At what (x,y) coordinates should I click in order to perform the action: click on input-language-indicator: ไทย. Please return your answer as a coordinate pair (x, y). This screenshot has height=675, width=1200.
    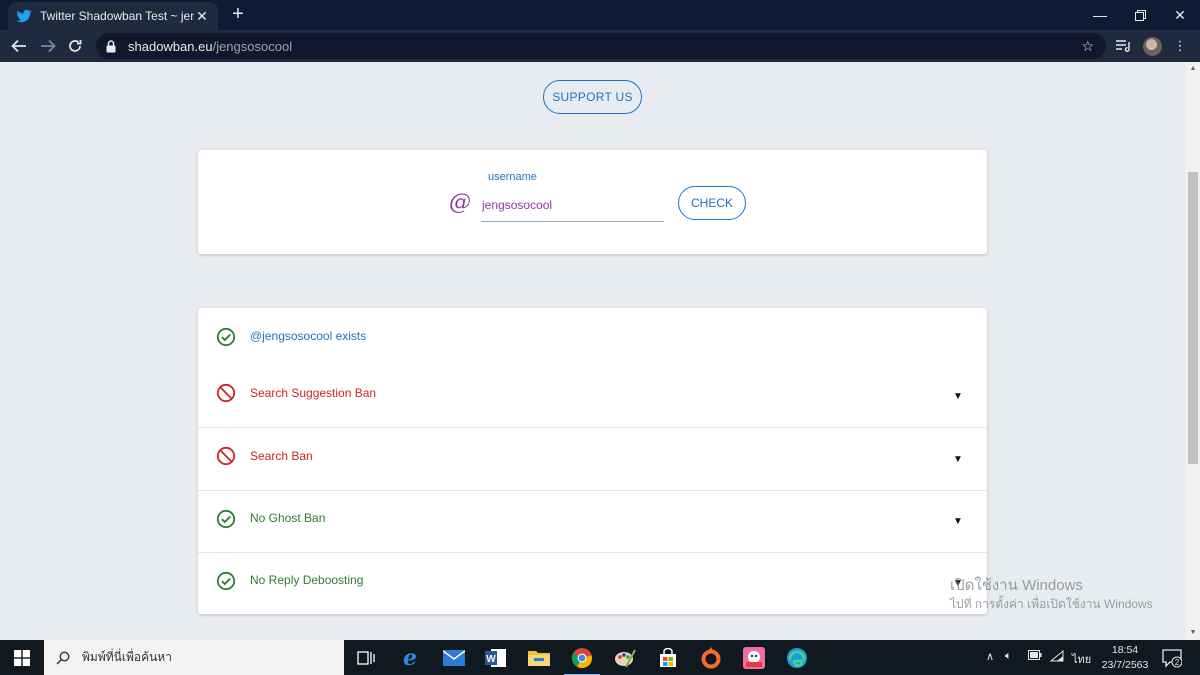
    Looking at the image, I should click on (1081, 659).